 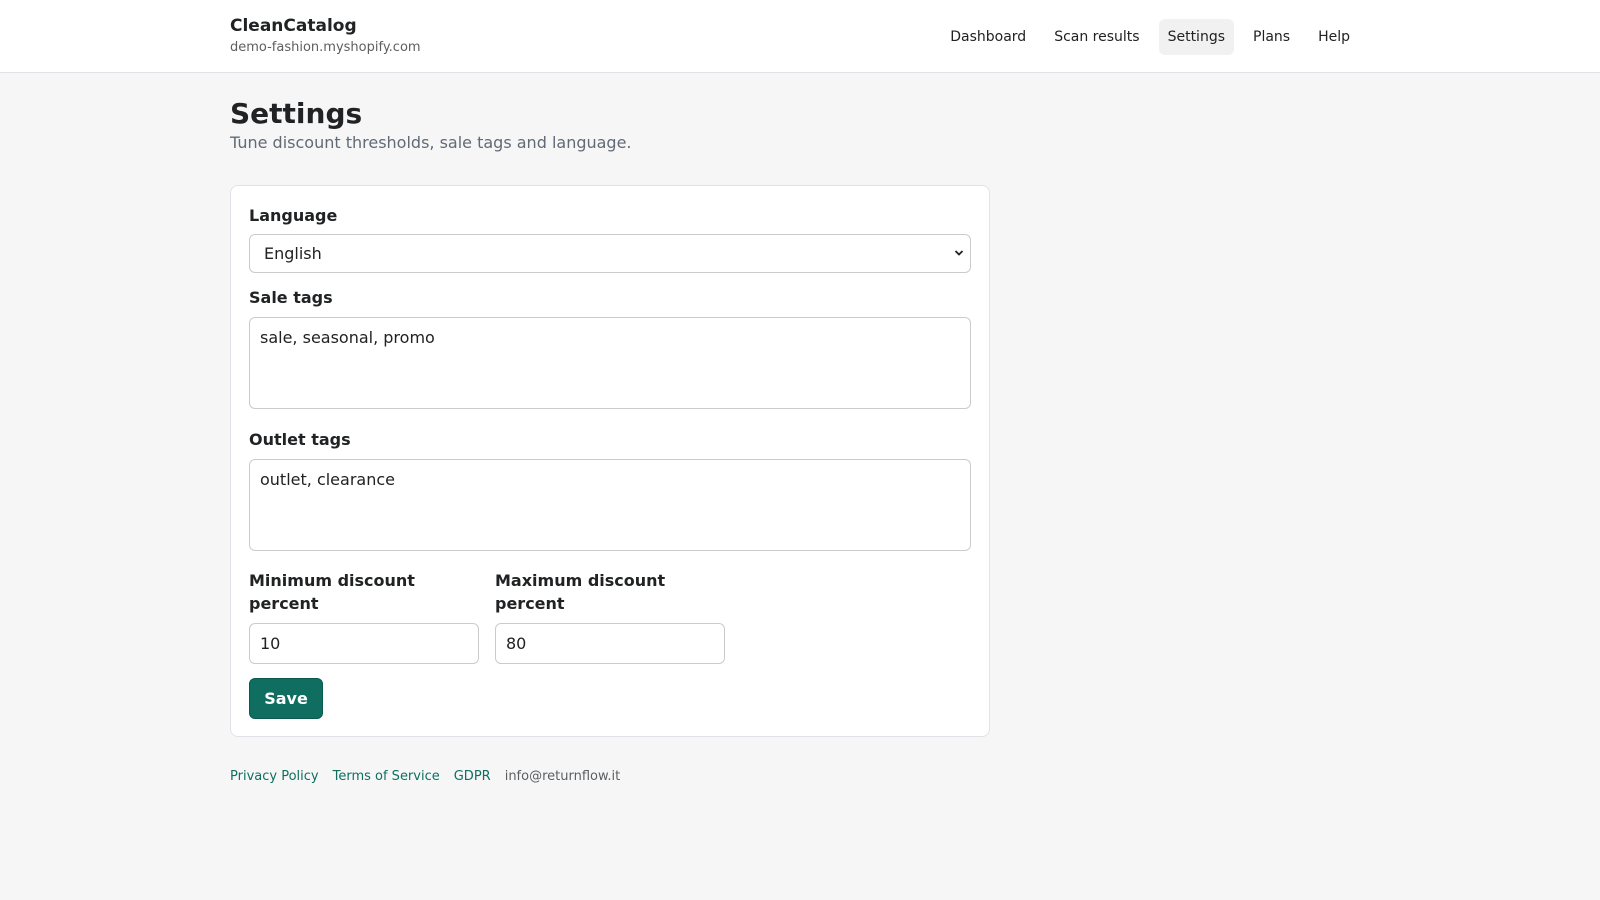 What do you see at coordinates (1334, 37) in the screenshot?
I see `nav-help: Help` at bounding box center [1334, 37].